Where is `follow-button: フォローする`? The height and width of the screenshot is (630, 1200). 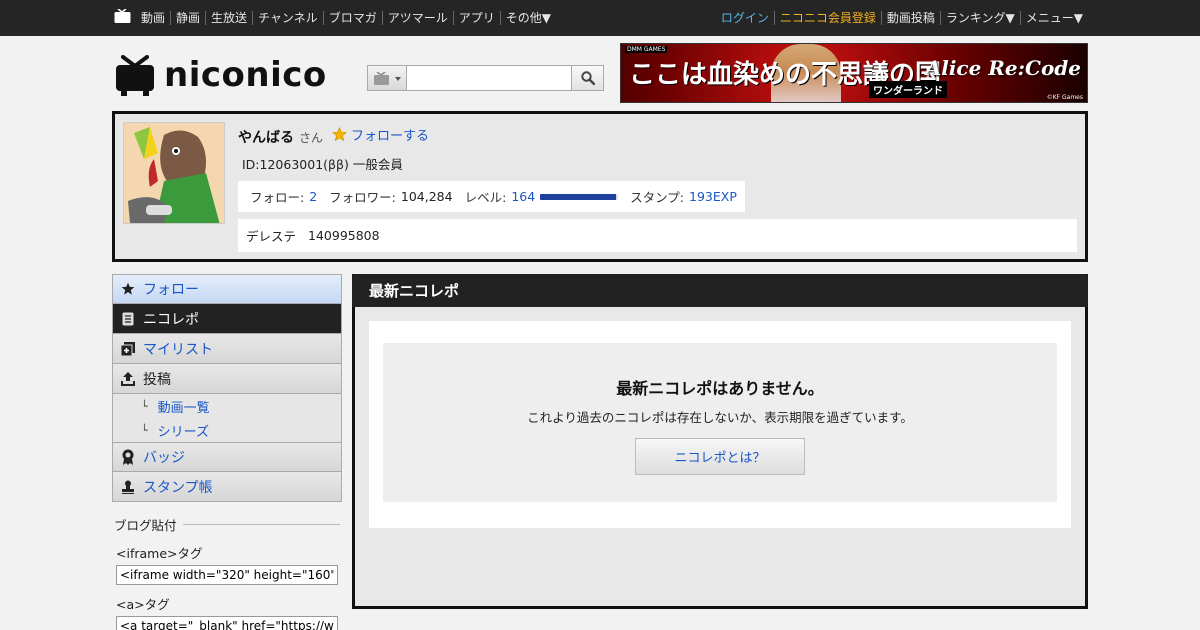 follow-button: フォローする is located at coordinates (380, 134).